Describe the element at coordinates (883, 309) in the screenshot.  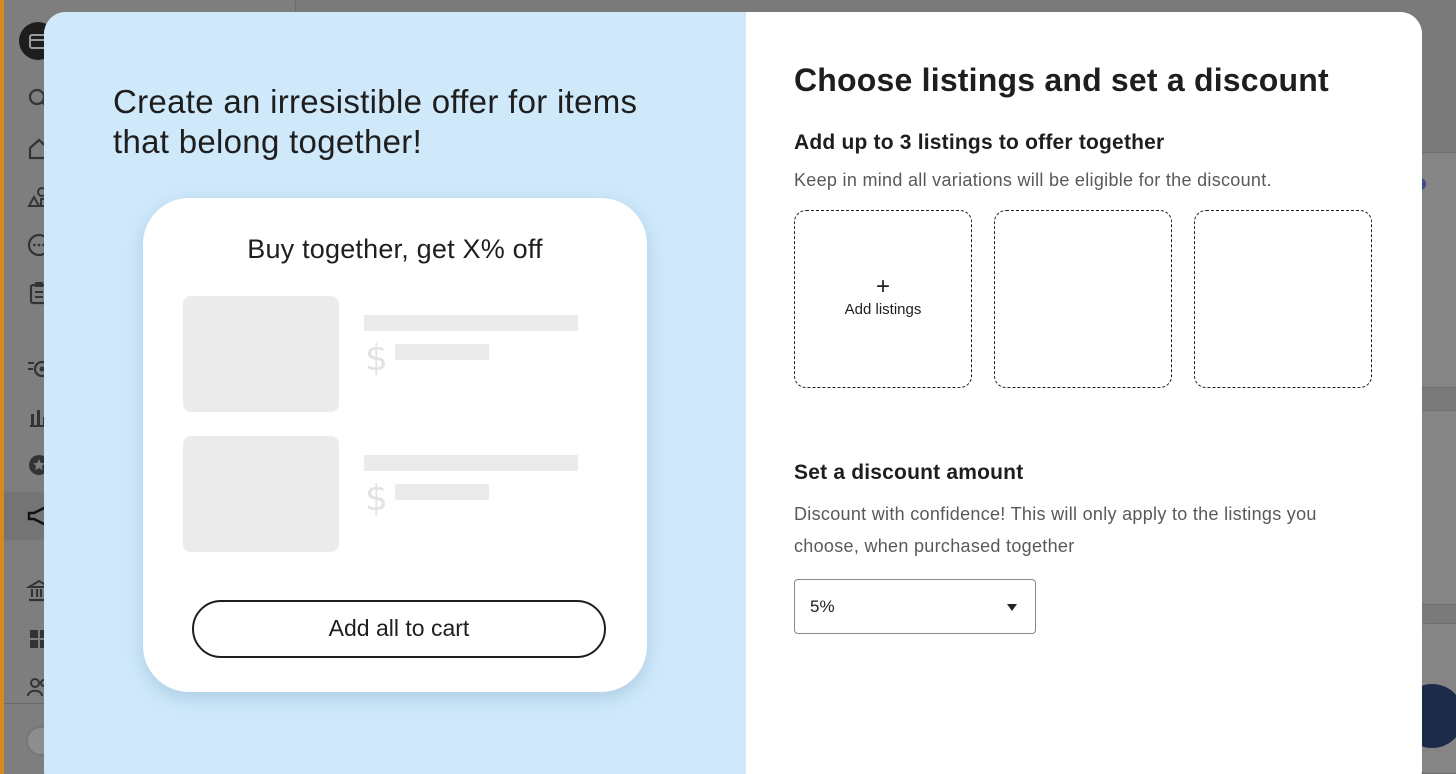
I see `add-listings-label: Add listings` at that location.